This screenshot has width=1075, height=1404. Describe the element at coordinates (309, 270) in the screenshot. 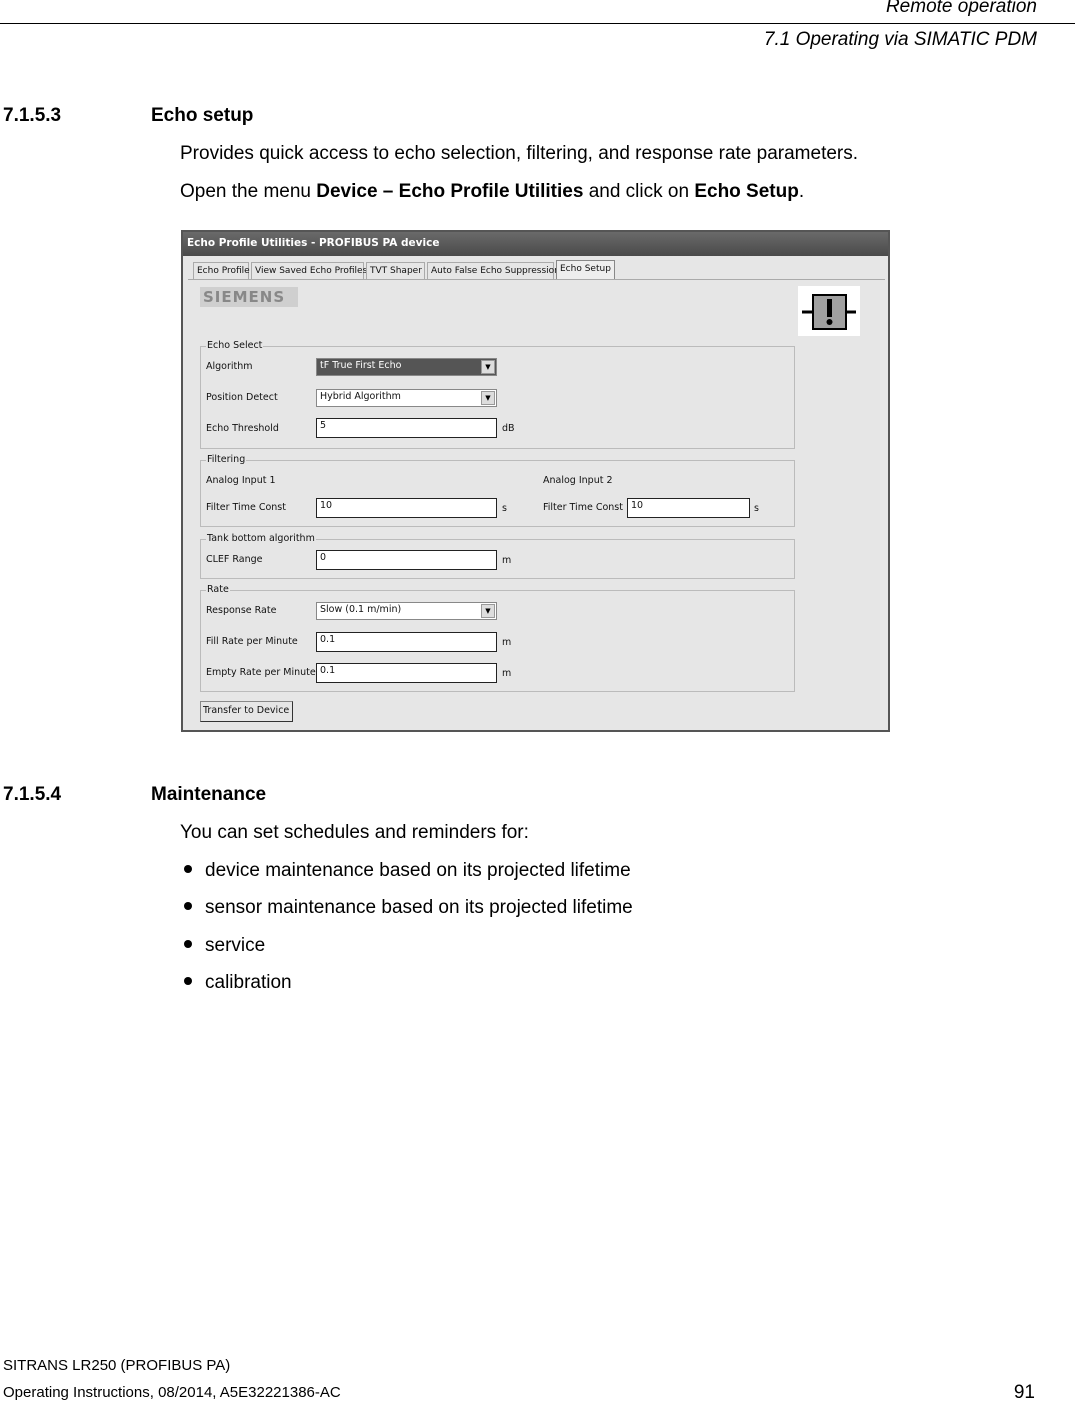

I see `tab-view-saved-echo-profiles: View Saved Echo Profiles` at that location.